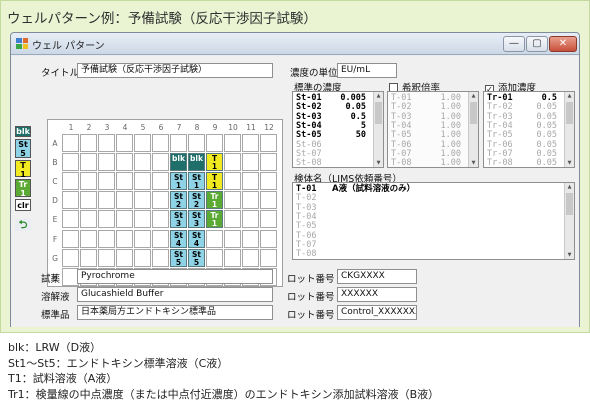 The height and width of the screenshot is (413, 590). Describe the element at coordinates (23, 131) in the screenshot. I see `palette-swatch: blk` at that location.